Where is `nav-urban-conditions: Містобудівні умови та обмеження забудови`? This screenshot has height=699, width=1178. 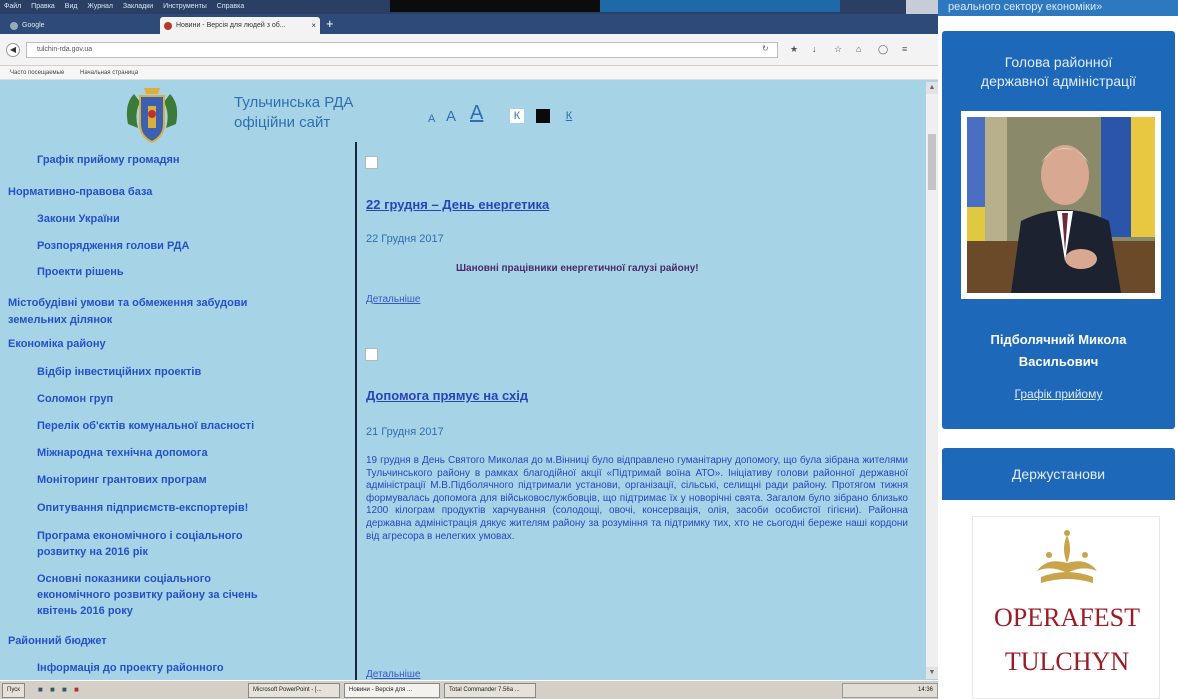 nav-urban-conditions: Містобудівні умови та обмеження забудови is located at coordinates (127, 303).